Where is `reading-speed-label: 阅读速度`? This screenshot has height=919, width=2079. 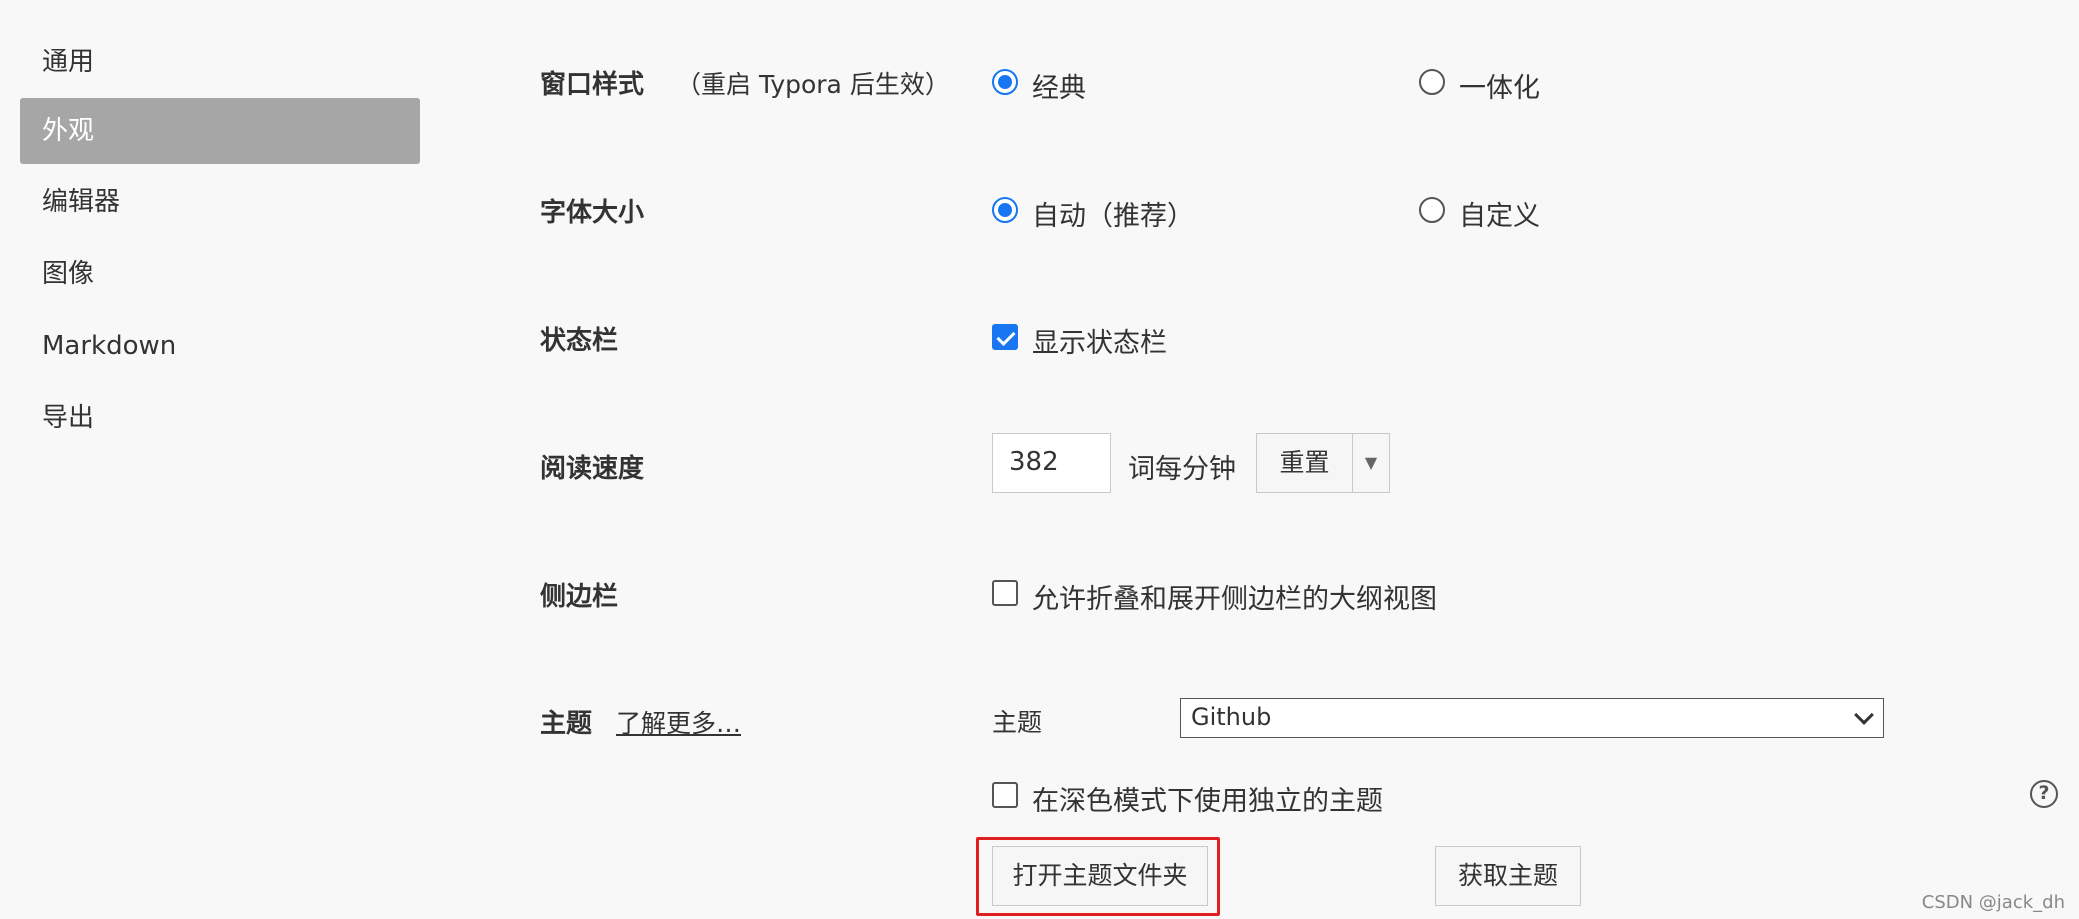
reading-speed-label: 阅读速度 is located at coordinates (592, 469).